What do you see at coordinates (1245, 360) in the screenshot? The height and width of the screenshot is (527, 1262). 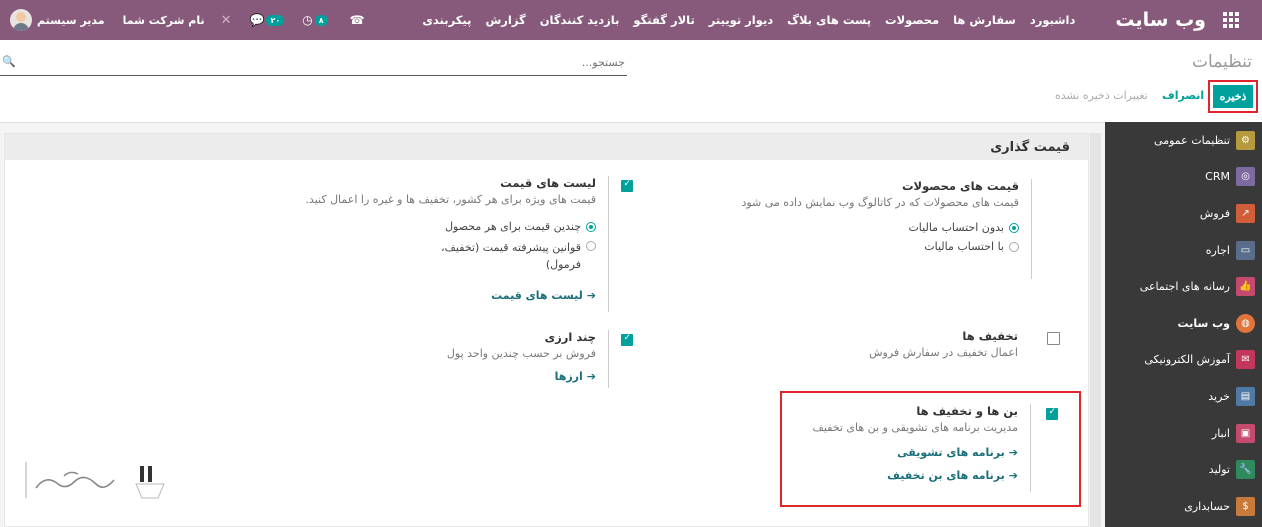 I see `chat-icon: ✉` at bounding box center [1245, 360].